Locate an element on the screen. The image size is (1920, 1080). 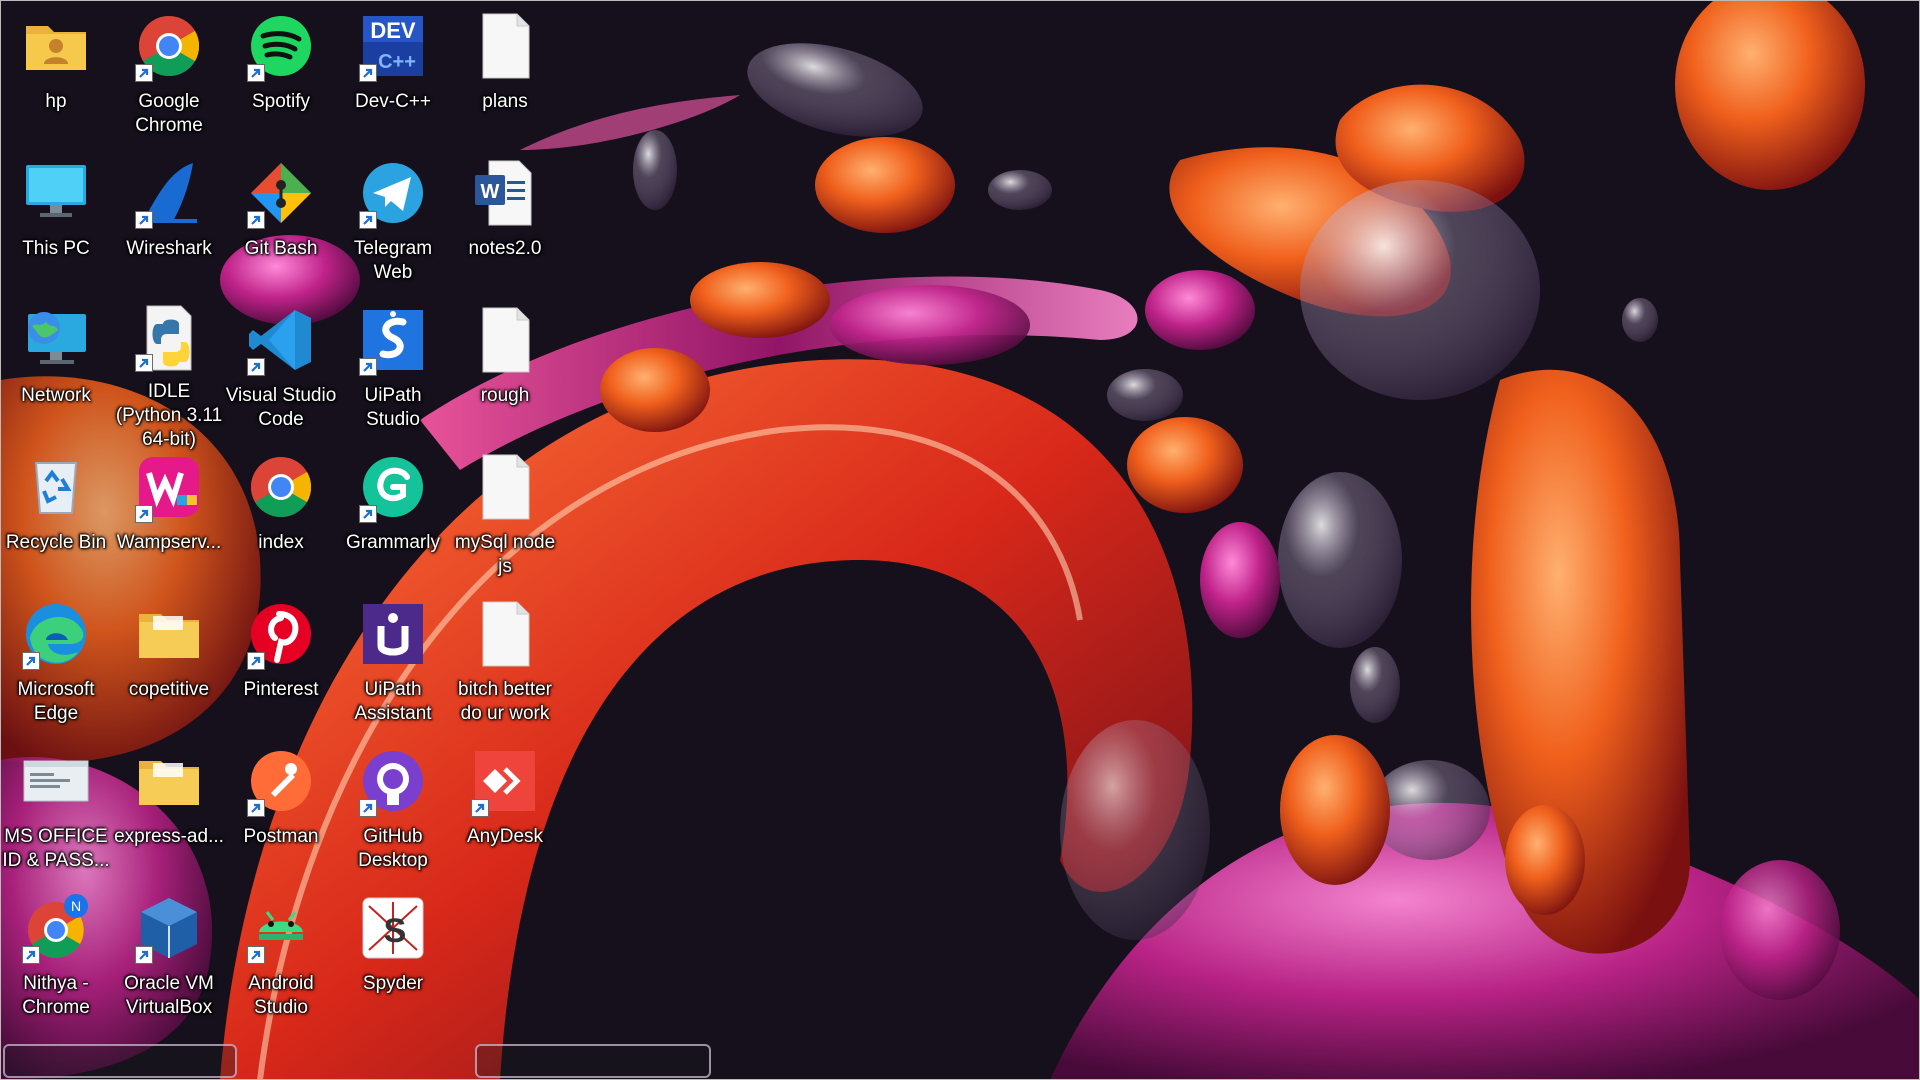
desktop-icon-label: rough is located at coordinates (505, 395).